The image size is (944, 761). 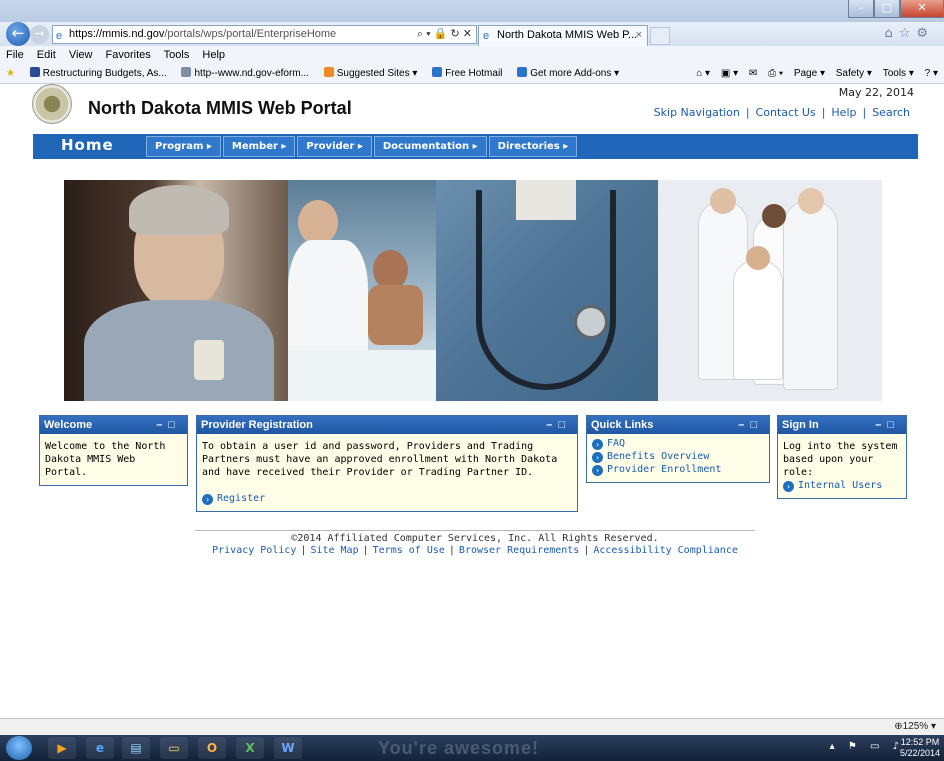 What do you see at coordinates (370, 73) in the screenshot?
I see `favorite-item: Suggested Sites ▾` at bounding box center [370, 73].